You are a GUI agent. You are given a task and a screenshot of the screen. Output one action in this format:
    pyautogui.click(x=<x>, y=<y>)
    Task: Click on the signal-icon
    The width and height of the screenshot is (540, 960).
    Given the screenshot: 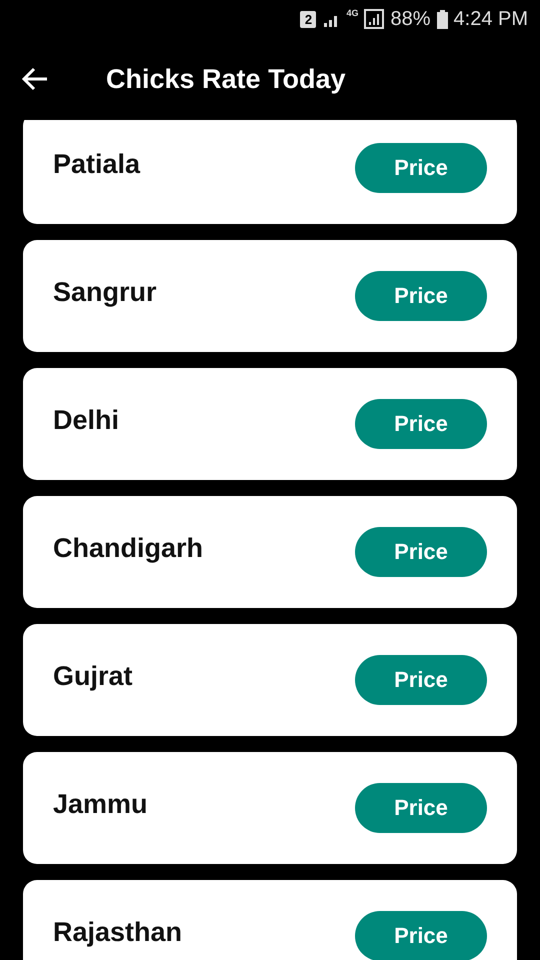 What is the action you would take?
    pyautogui.click(x=374, y=19)
    